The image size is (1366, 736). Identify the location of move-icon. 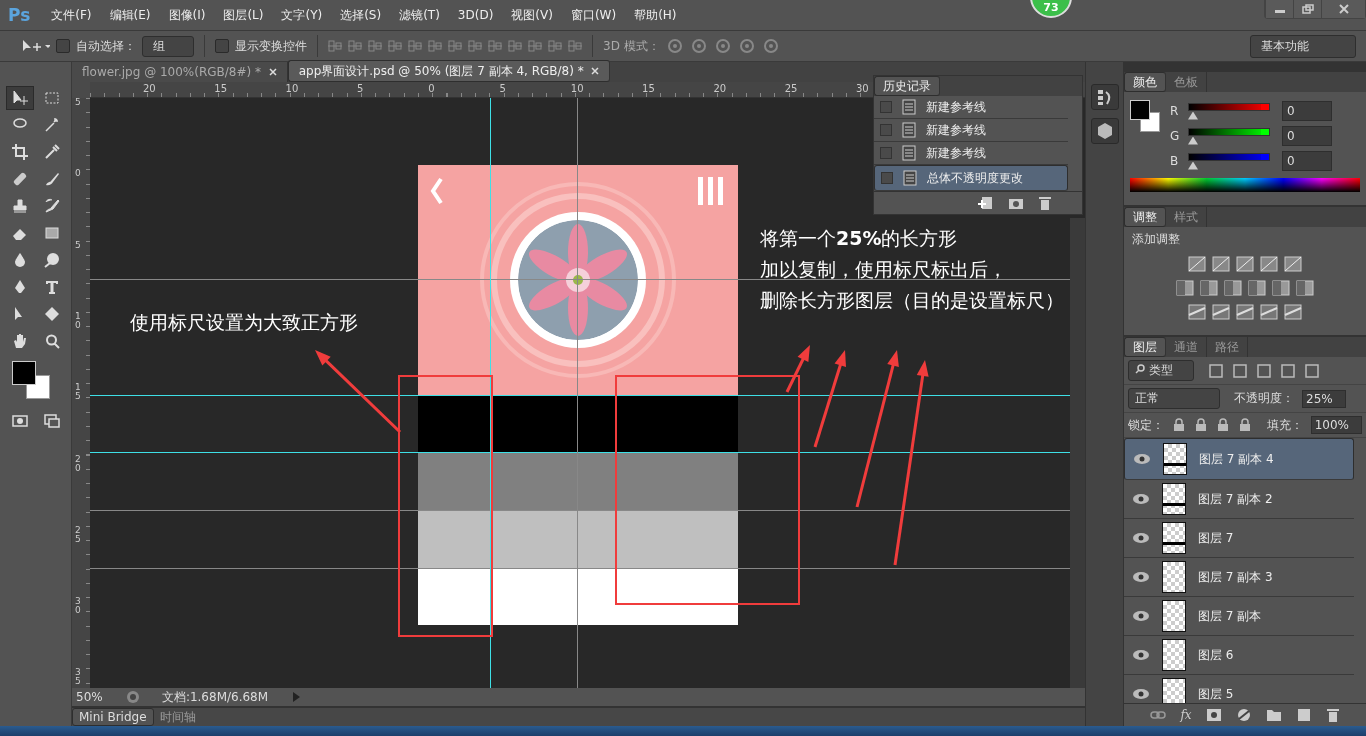
(20, 98).